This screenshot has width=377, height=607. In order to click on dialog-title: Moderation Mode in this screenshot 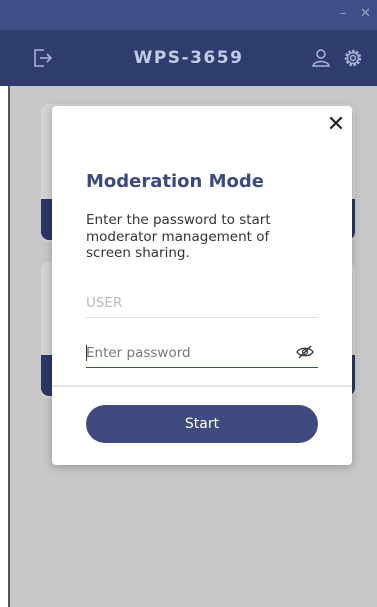, I will do `click(175, 181)`.